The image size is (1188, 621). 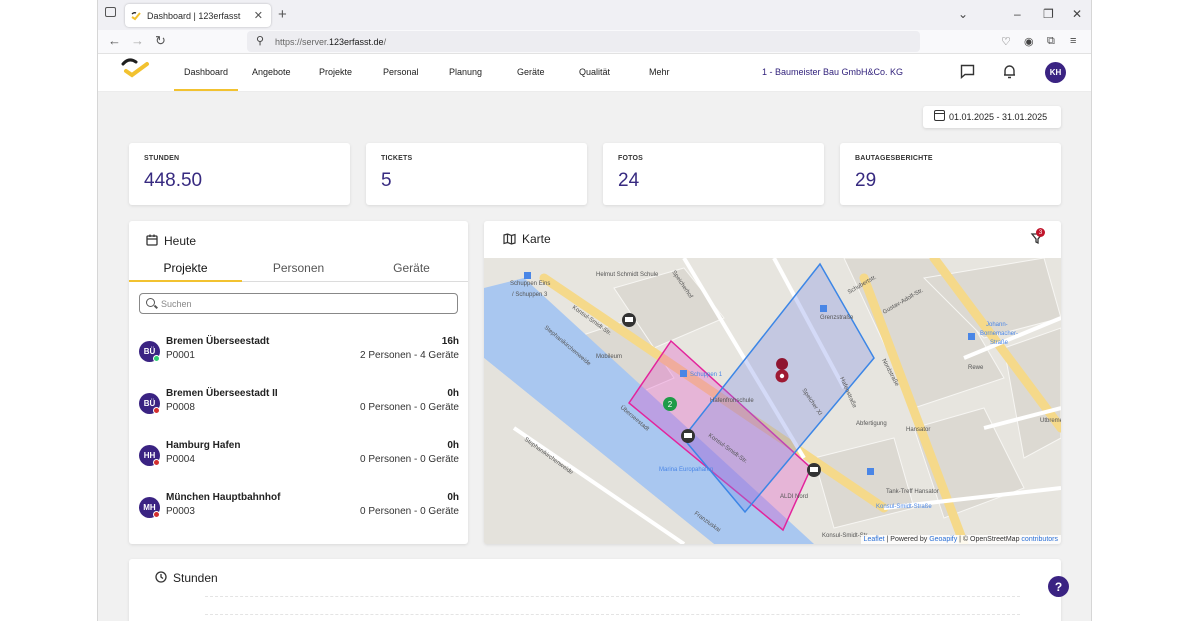 I want to click on map-label: Johann-, so click(x=997, y=325).